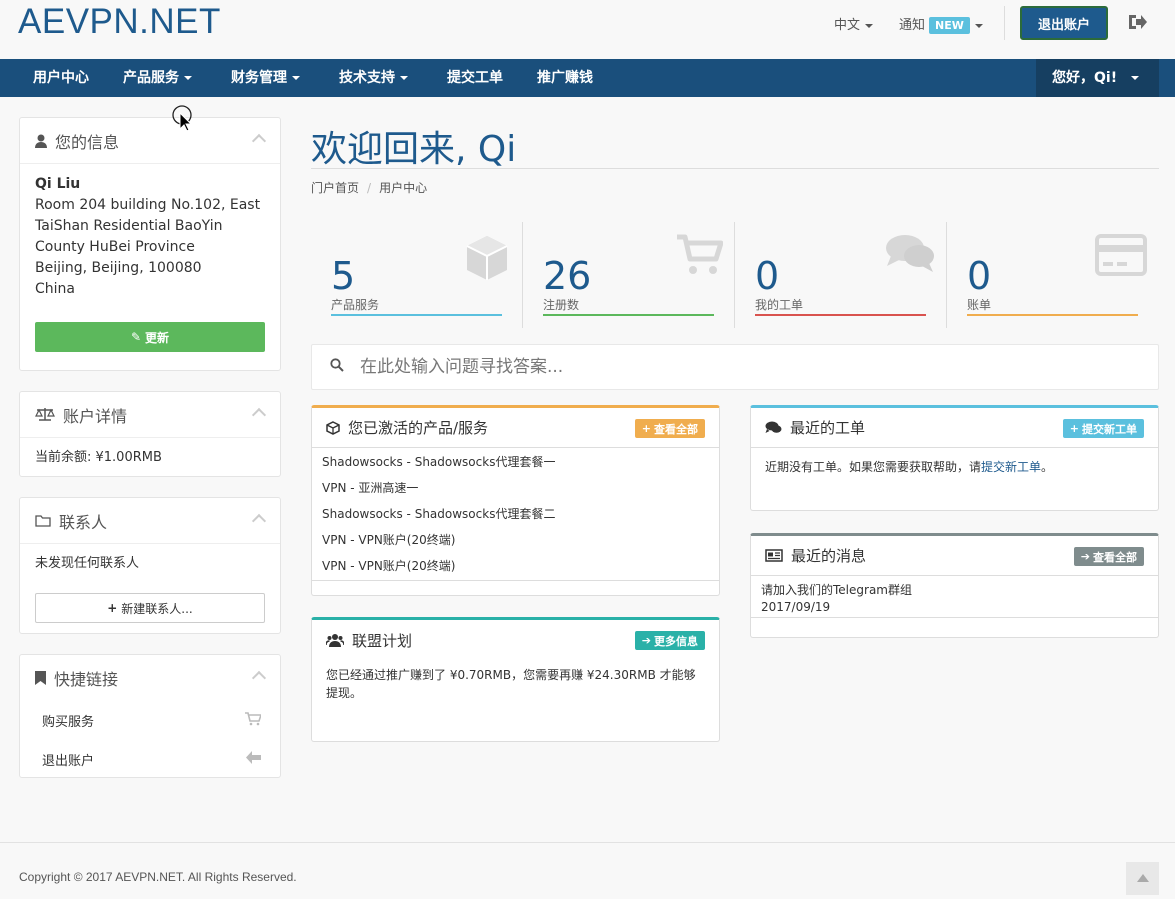 The width and height of the screenshot is (1175, 899). What do you see at coordinates (873, 467) in the screenshot?
I see `tickets-text: 近期没有工单。如果您需要获取帮助，请` at bounding box center [873, 467].